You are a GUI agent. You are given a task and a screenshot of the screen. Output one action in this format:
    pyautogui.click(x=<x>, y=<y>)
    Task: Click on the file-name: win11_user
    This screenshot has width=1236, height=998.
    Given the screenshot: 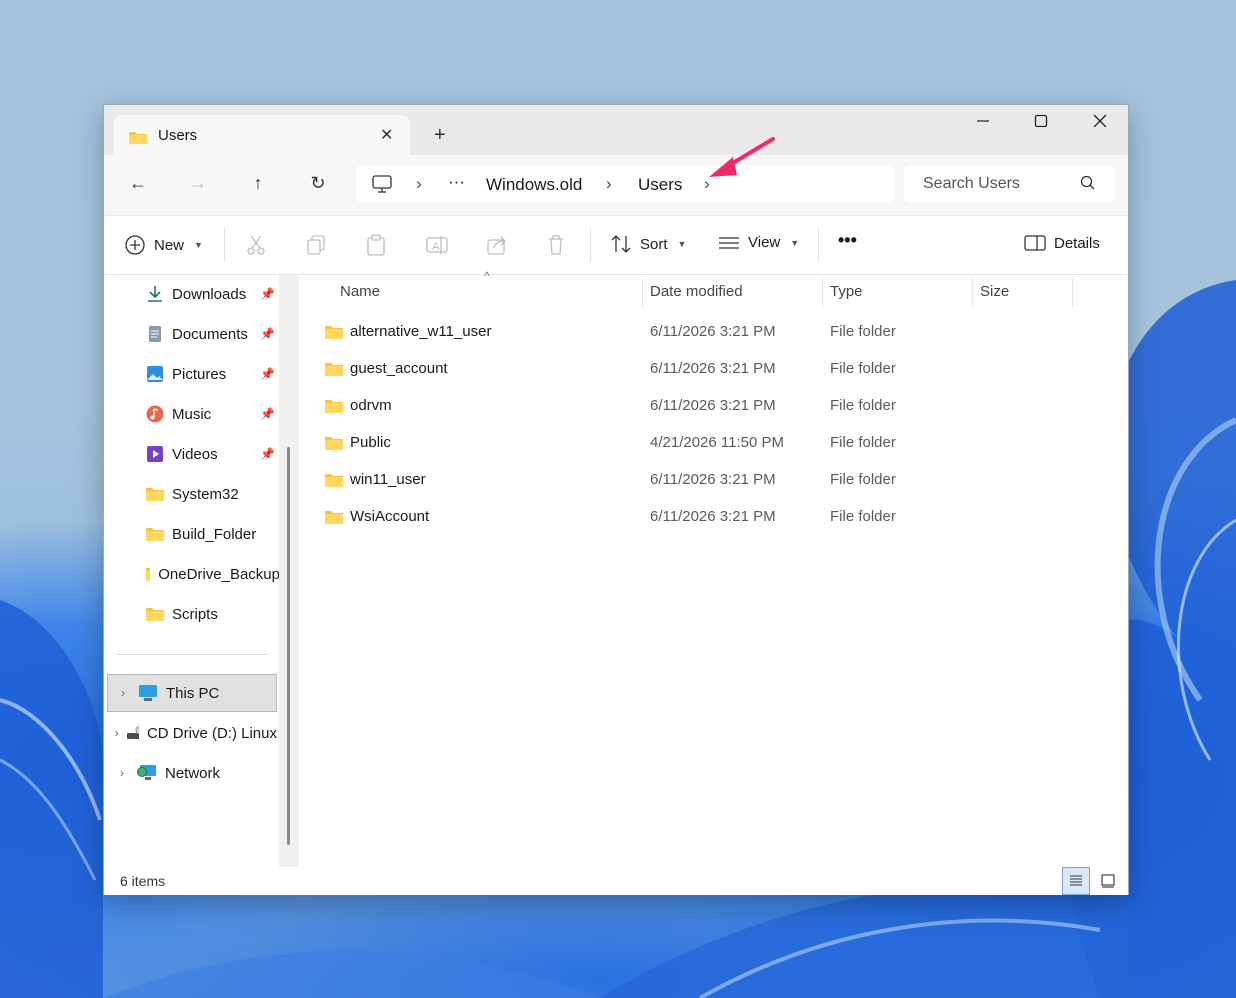 What is the action you would take?
    pyautogui.click(x=388, y=479)
    